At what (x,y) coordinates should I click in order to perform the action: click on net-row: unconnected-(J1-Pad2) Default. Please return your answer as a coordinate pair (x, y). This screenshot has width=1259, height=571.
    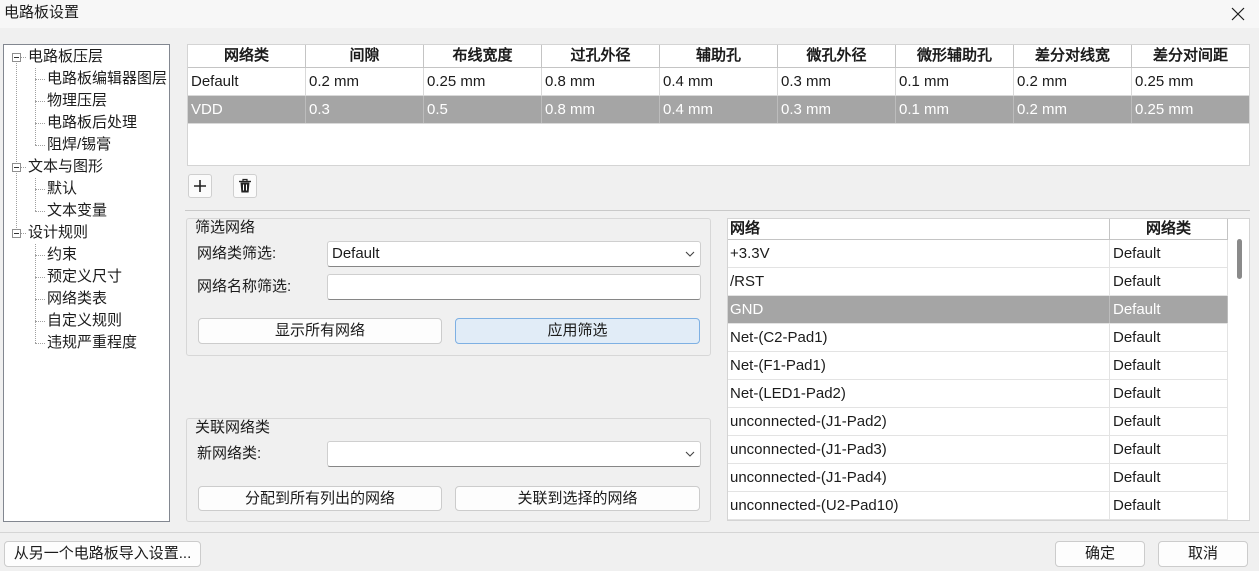
    Looking at the image, I should click on (978, 422).